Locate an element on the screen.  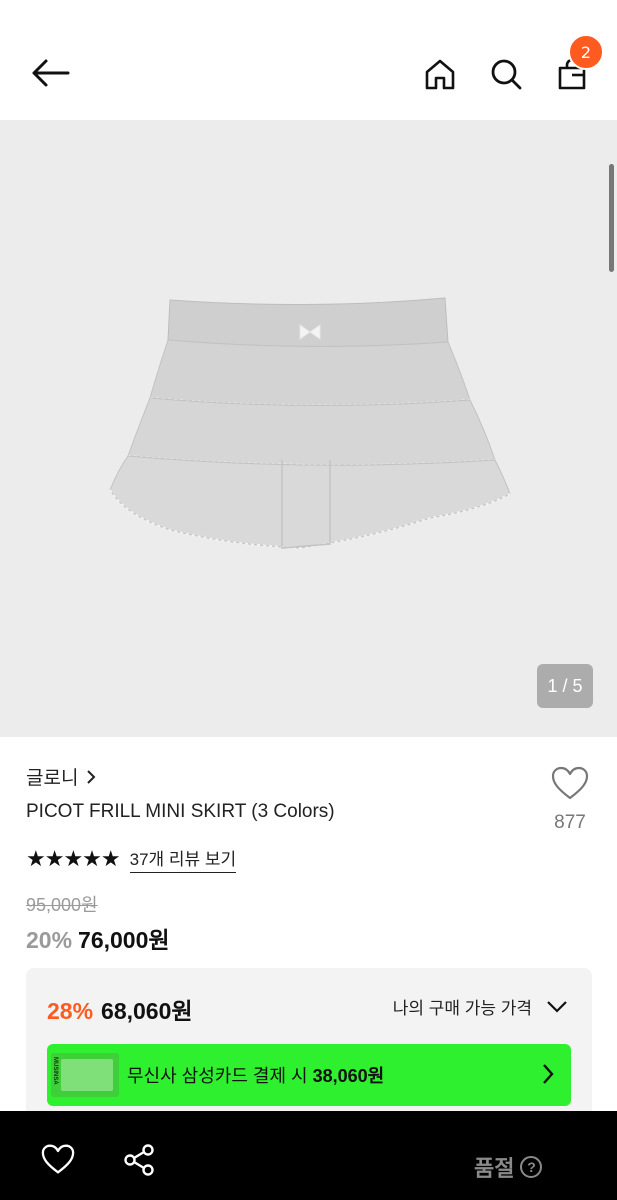
back-arrow-icon is located at coordinates (51, 73).